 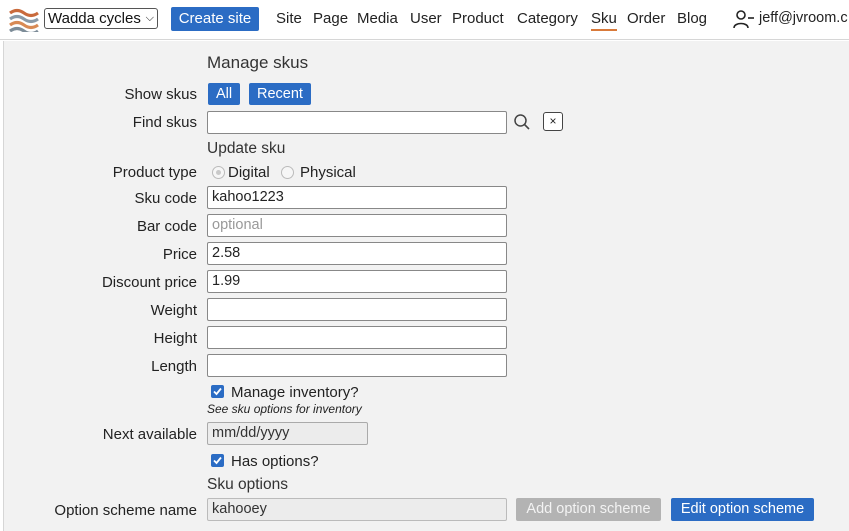 I want to click on find-skus-label: Find skus, so click(x=164, y=122).